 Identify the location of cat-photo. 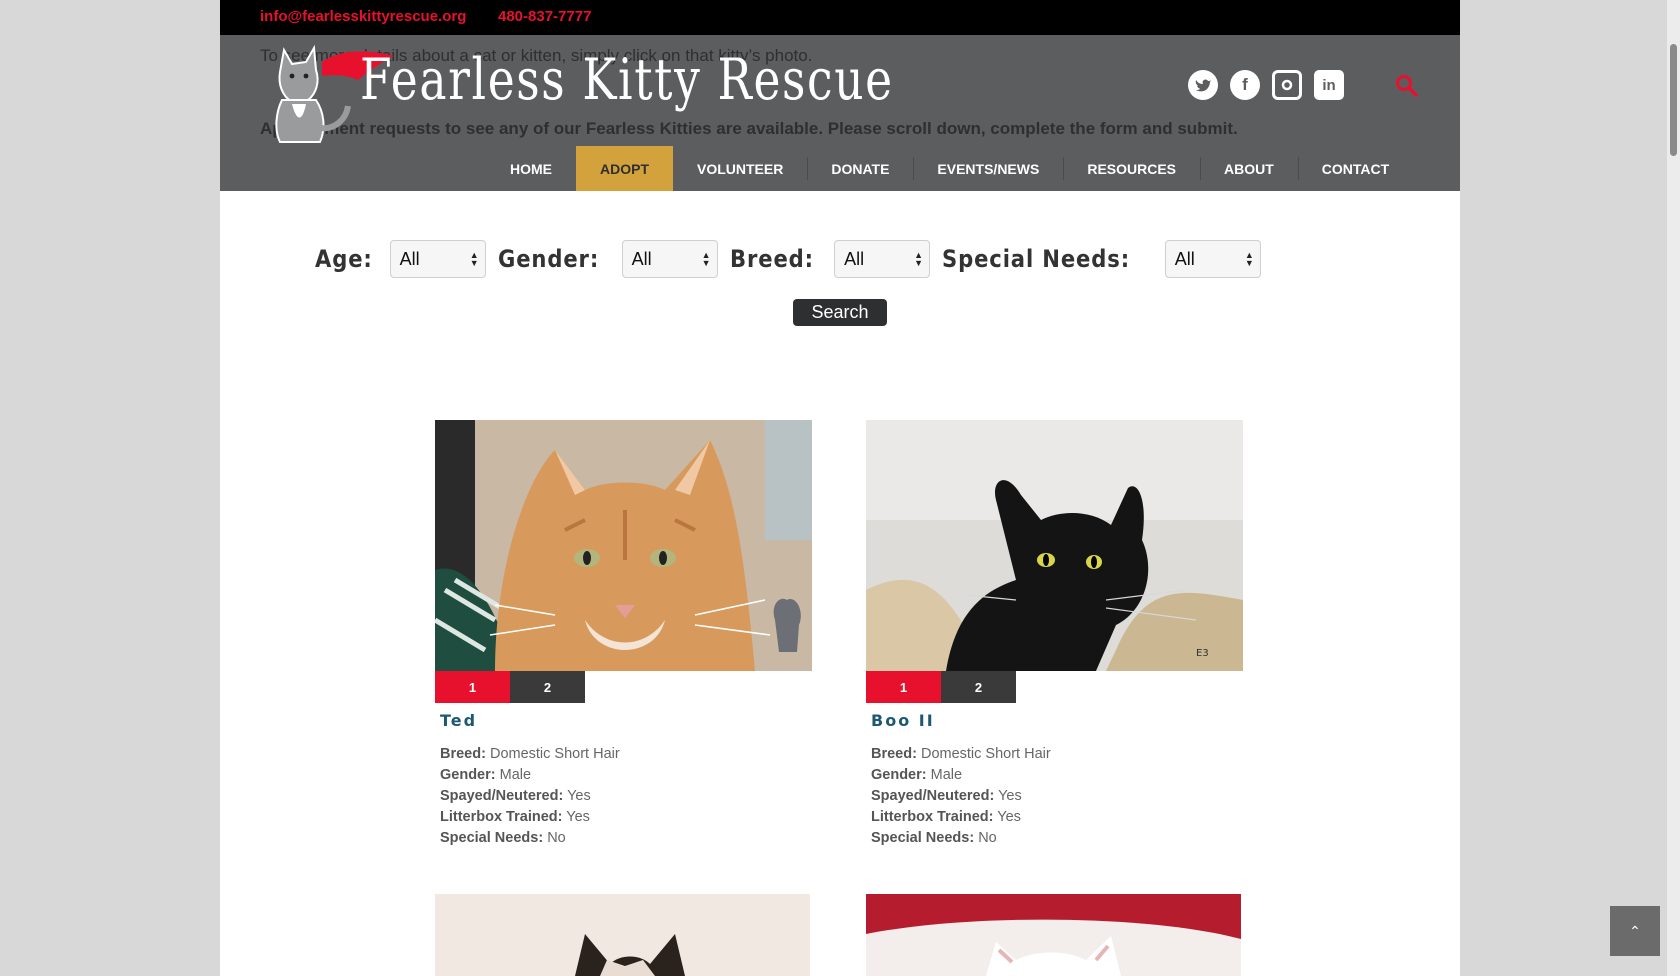
(623, 545).